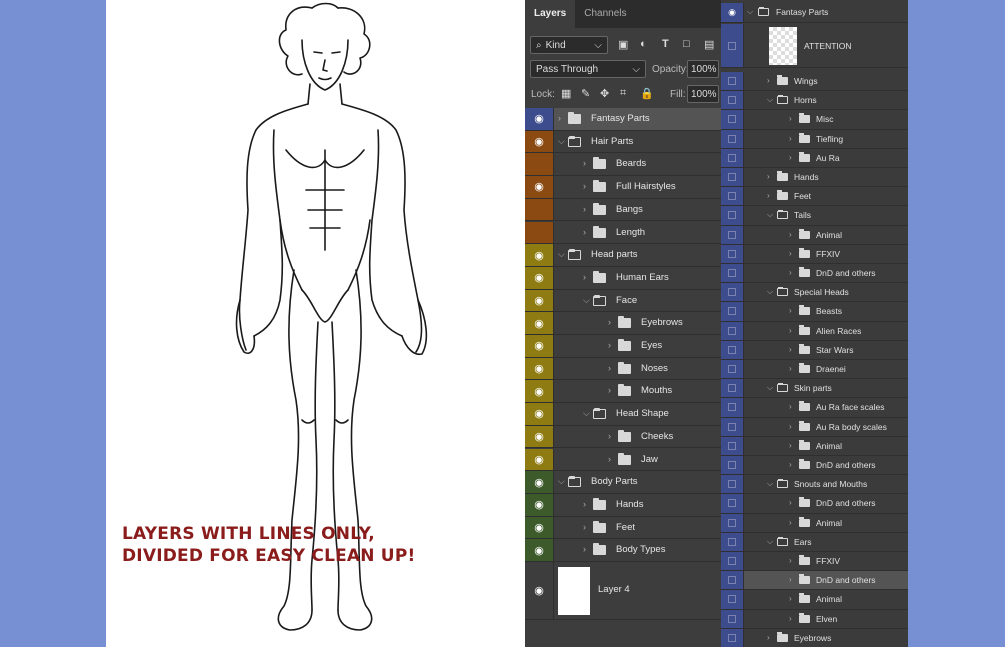 This screenshot has height=647, width=1005. What do you see at coordinates (623, 93) in the screenshot?
I see `lock-artboard-icon: ⌗` at bounding box center [623, 93].